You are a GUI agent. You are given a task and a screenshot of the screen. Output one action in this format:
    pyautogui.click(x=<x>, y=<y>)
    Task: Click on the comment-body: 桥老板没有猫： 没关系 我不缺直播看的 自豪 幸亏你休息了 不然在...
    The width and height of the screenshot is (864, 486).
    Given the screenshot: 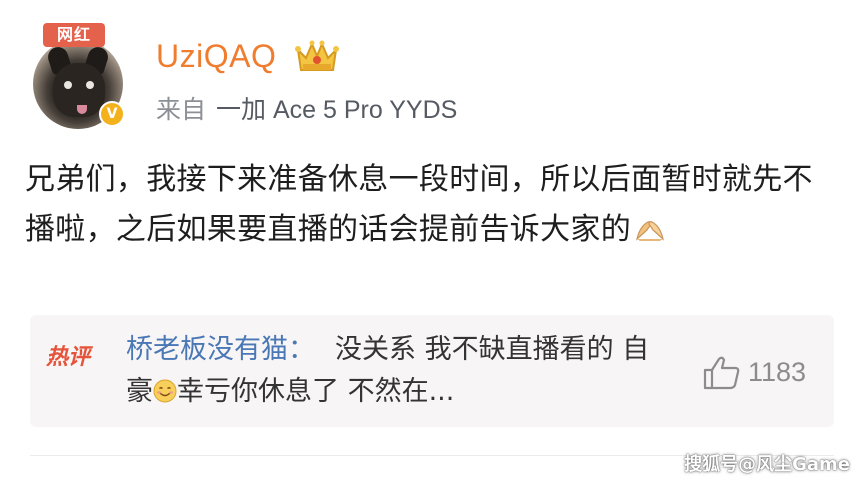 What is the action you would take?
    pyautogui.click(x=391, y=371)
    